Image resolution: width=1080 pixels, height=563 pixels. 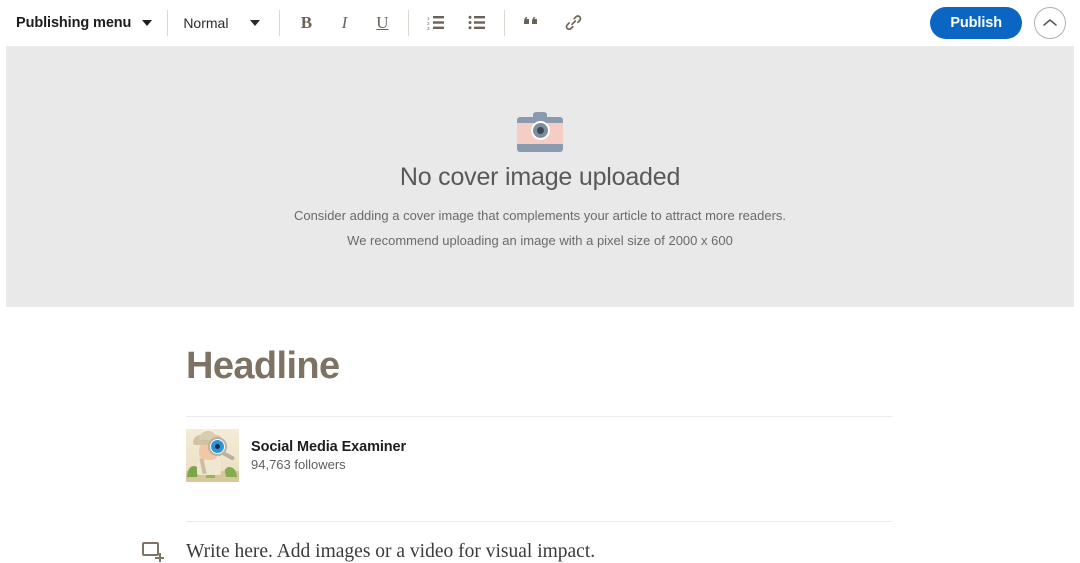 I want to click on ordered-list-icon: 1 2 3, so click(x=436, y=23).